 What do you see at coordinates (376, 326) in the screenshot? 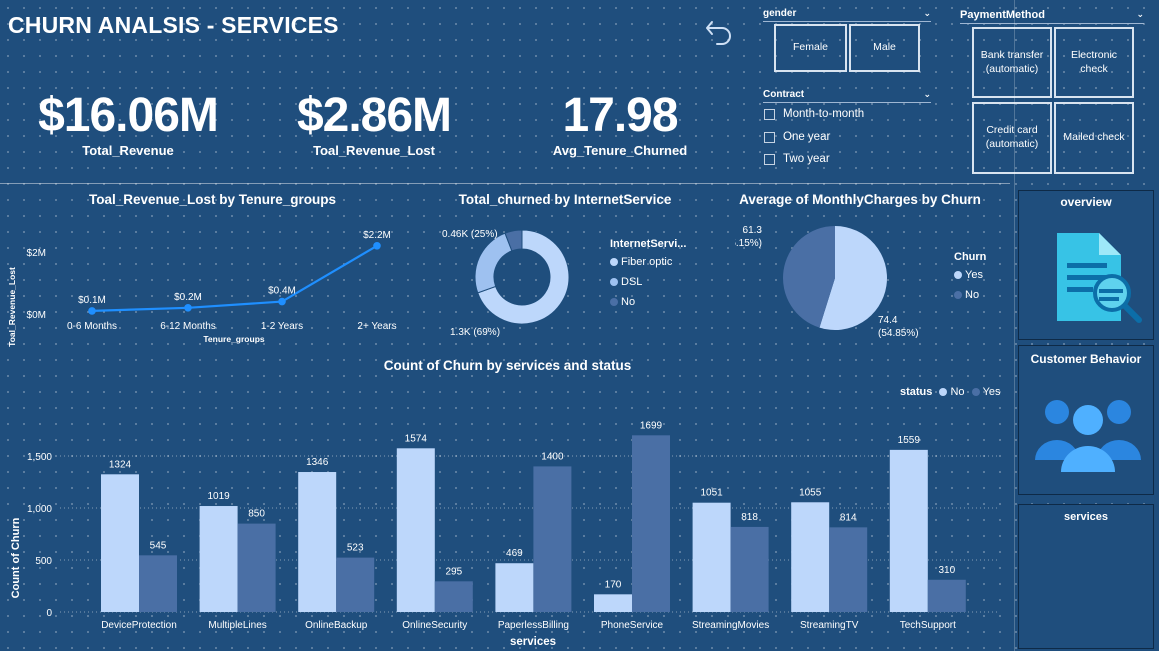
I see `x-tick-label: 2+ Years` at bounding box center [376, 326].